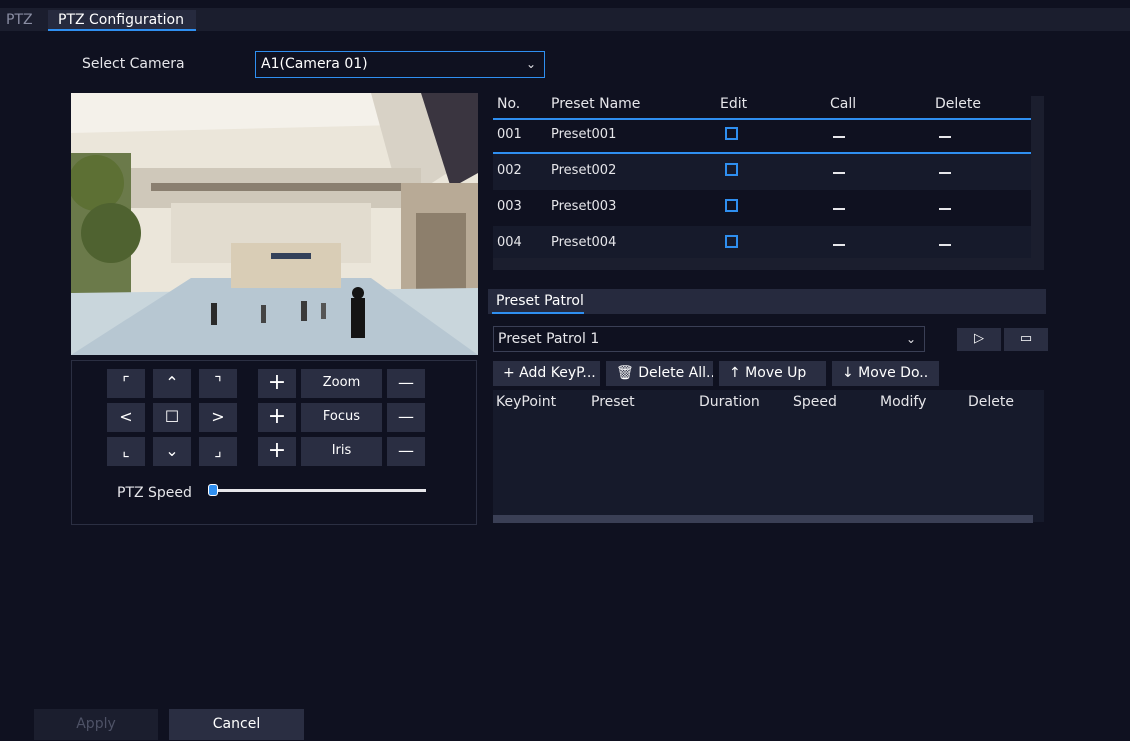  Describe the element at coordinates (509, 206) in the screenshot. I see `preset-no: 003` at that location.